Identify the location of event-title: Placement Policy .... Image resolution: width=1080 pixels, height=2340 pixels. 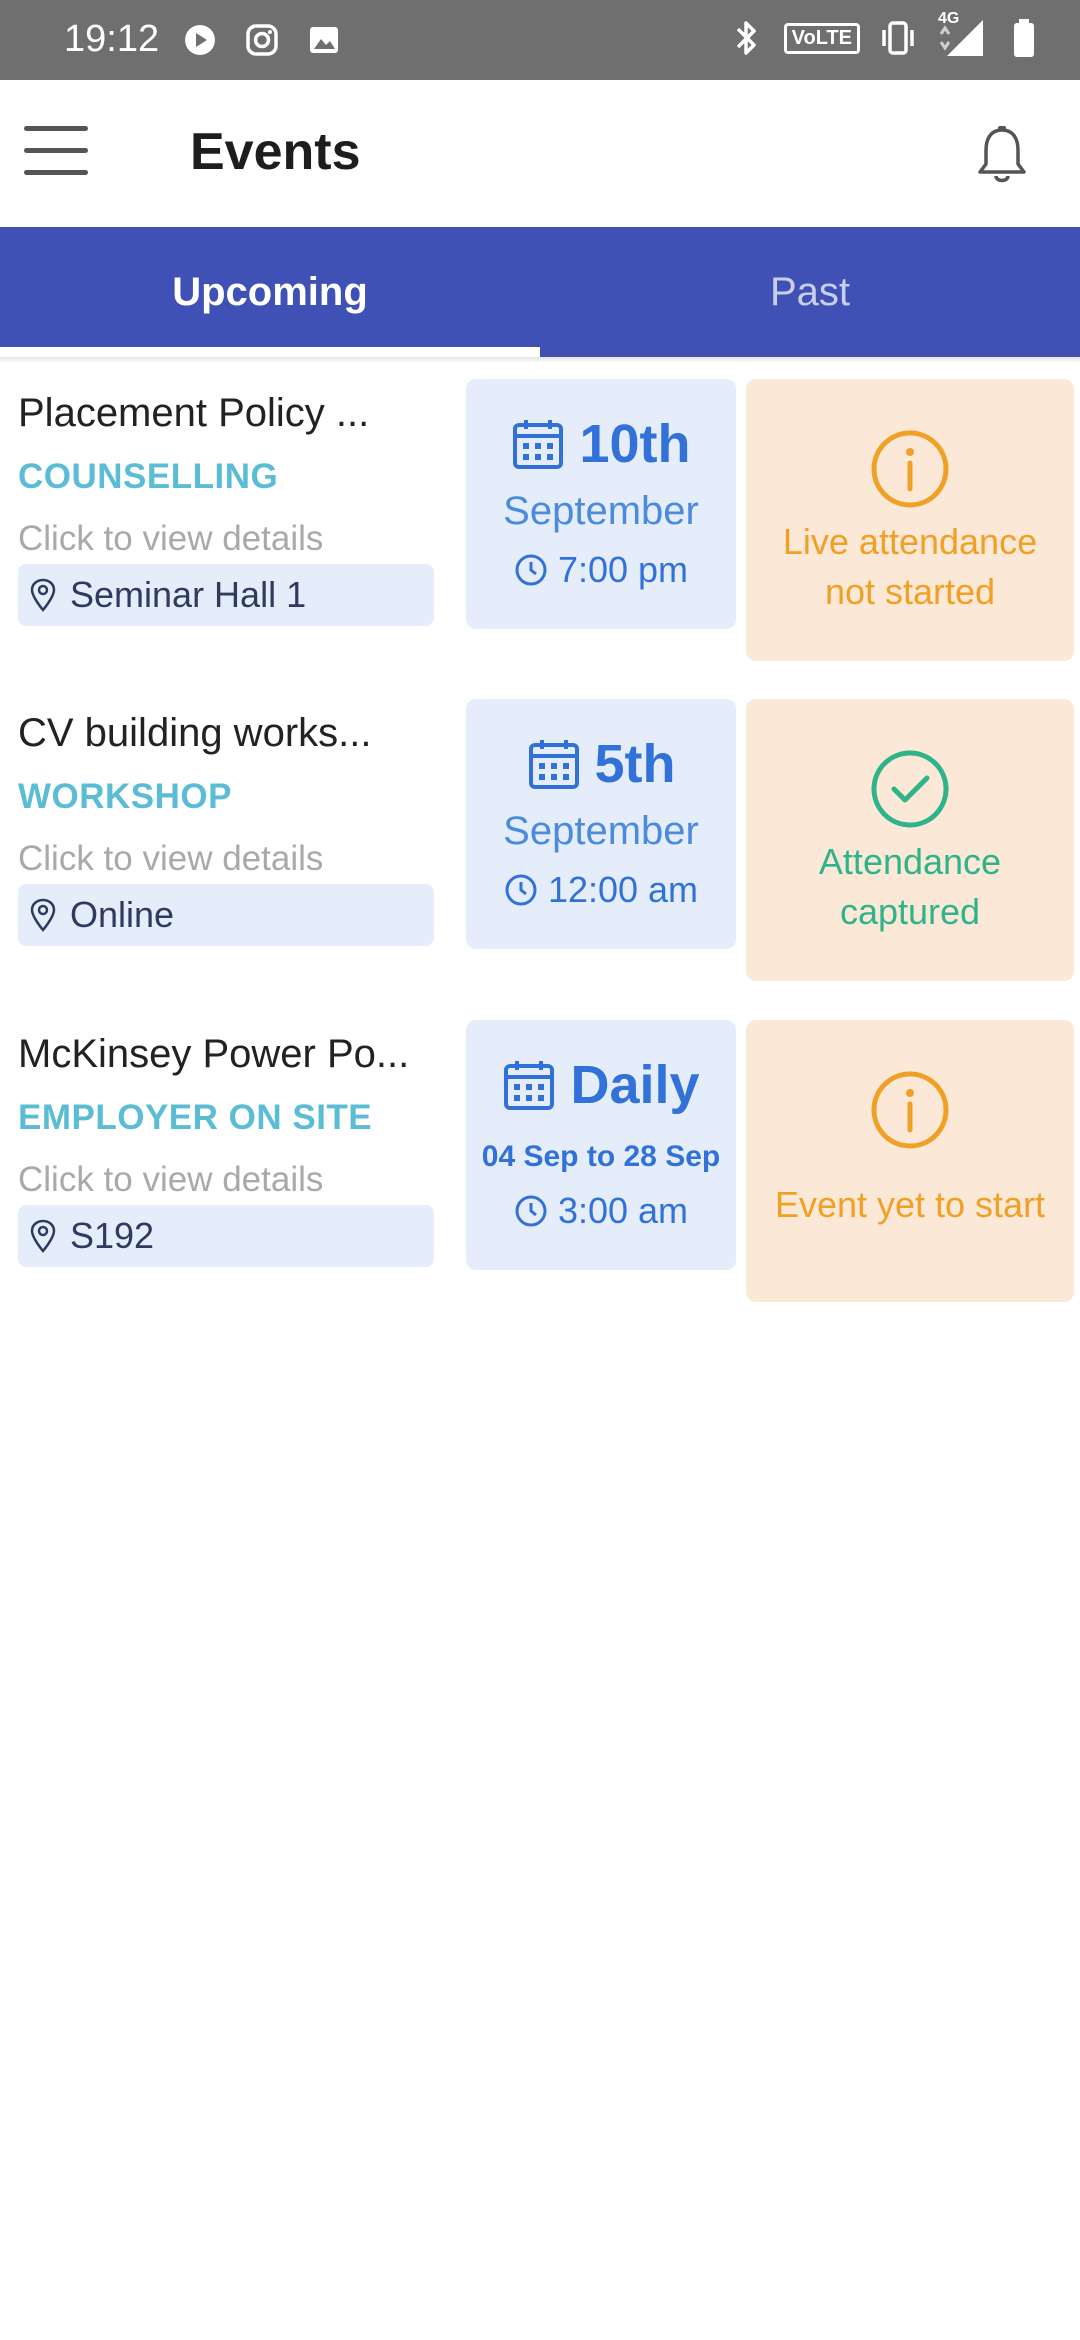
(194, 413).